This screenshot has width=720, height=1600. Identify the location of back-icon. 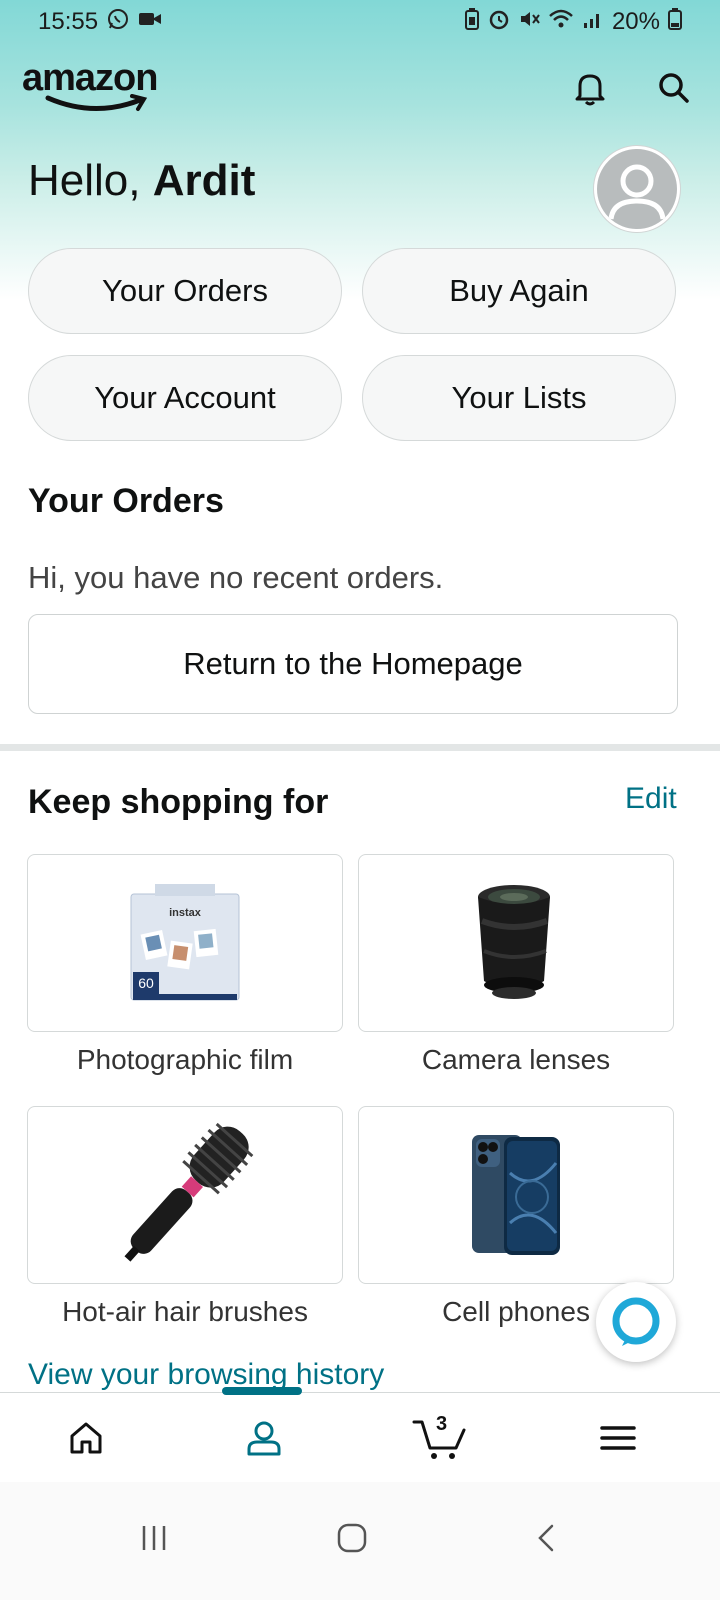
(548, 1538).